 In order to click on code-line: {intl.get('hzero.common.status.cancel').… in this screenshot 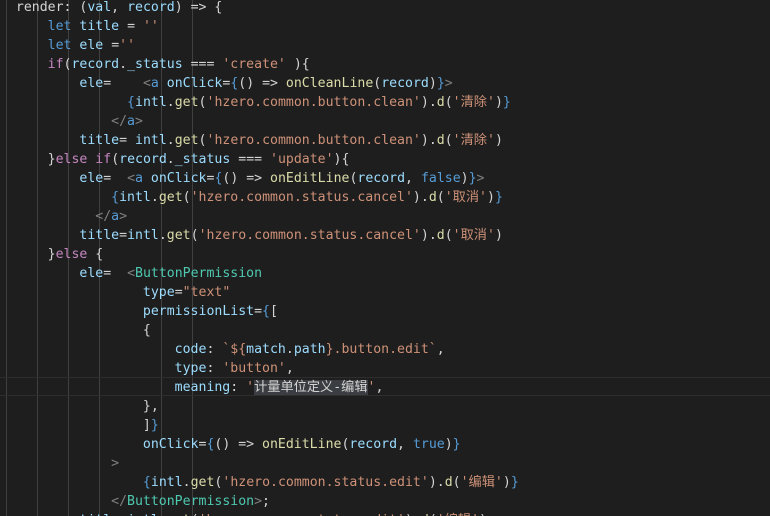, I will do `click(251, 197)`.